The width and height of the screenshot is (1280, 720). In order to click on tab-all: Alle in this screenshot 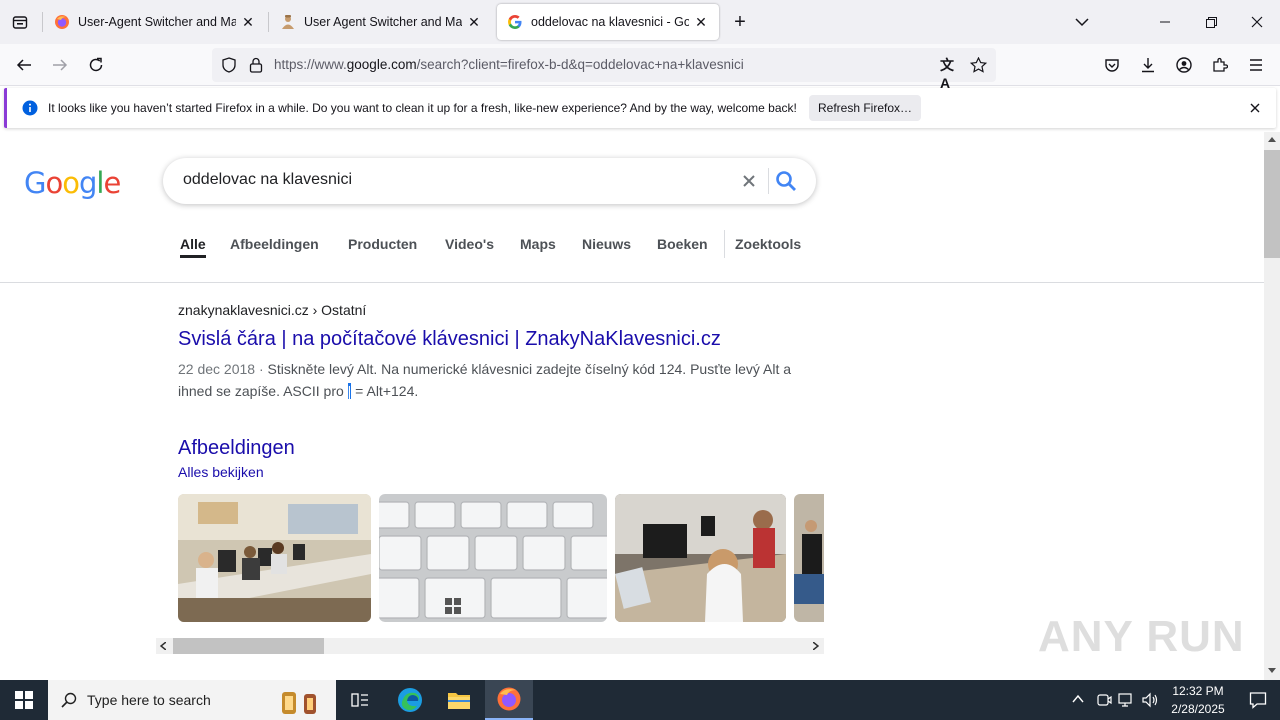, I will do `click(193, 244)`.